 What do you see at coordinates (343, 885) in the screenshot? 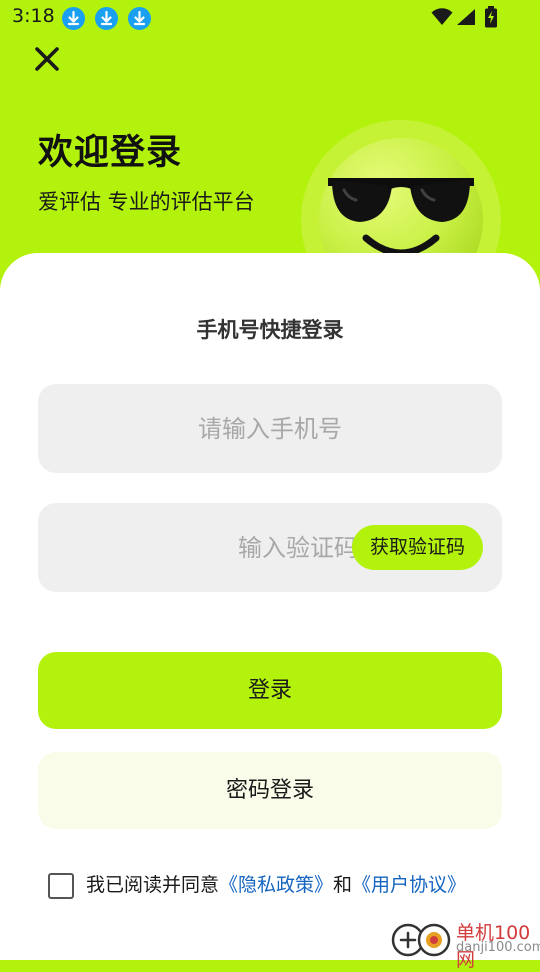
I see `agreement-conjunction: 和` at bounding box center [343, 885].